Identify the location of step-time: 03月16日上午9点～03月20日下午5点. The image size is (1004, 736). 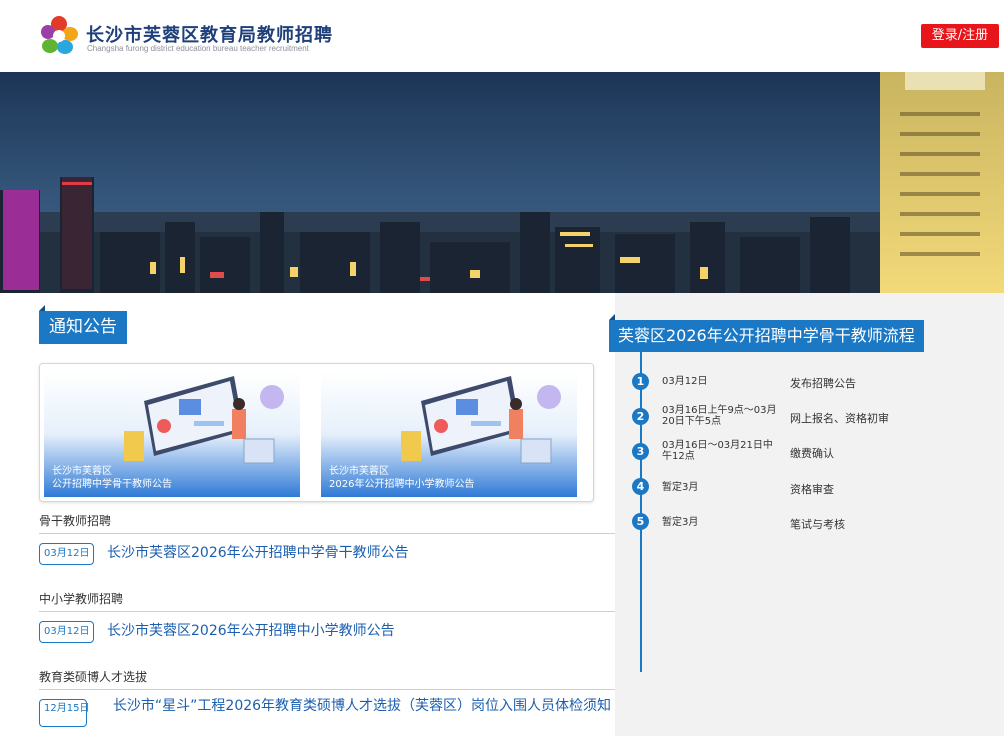
(719, 416).